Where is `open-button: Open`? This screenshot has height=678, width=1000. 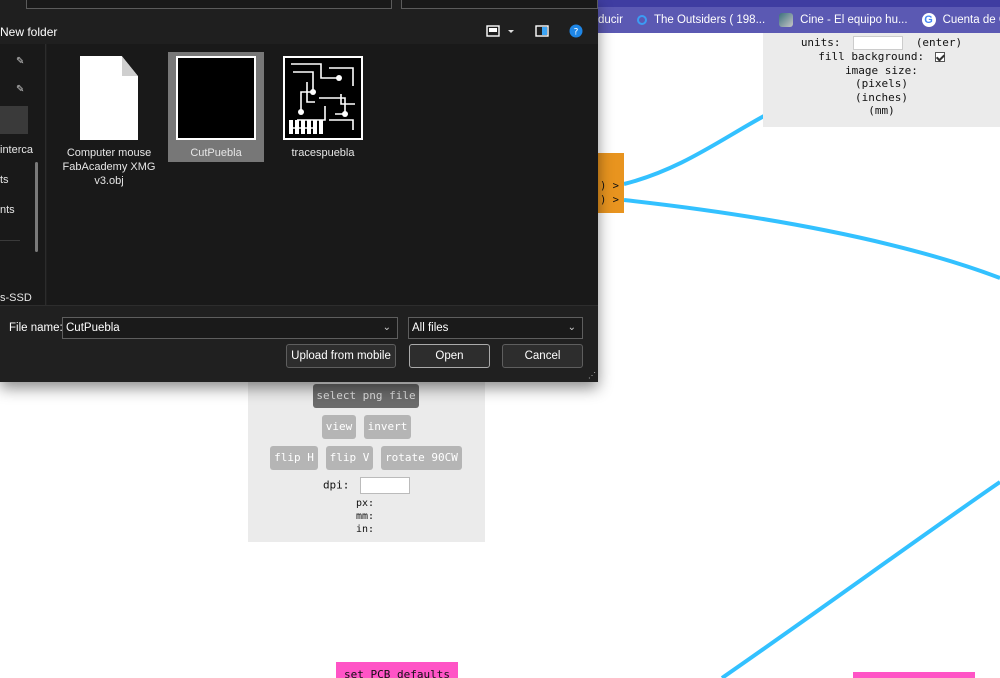
open-button: Open is located at coordinates (449, 356).